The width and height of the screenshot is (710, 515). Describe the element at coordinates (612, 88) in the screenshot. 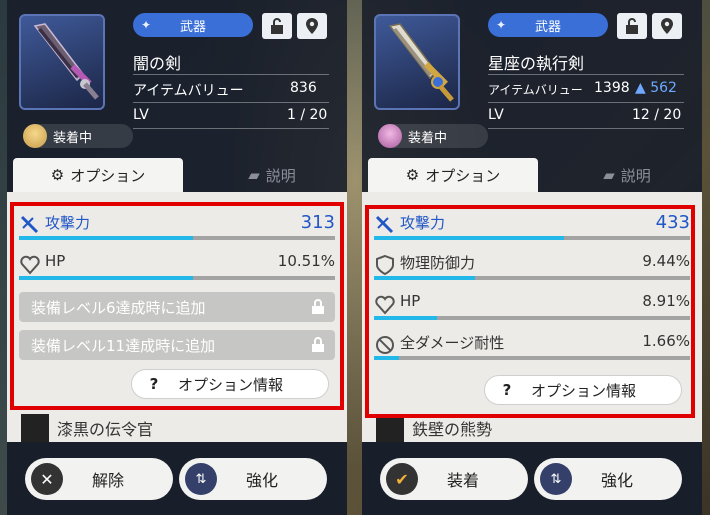

I see `item-value: 1398` at that location.